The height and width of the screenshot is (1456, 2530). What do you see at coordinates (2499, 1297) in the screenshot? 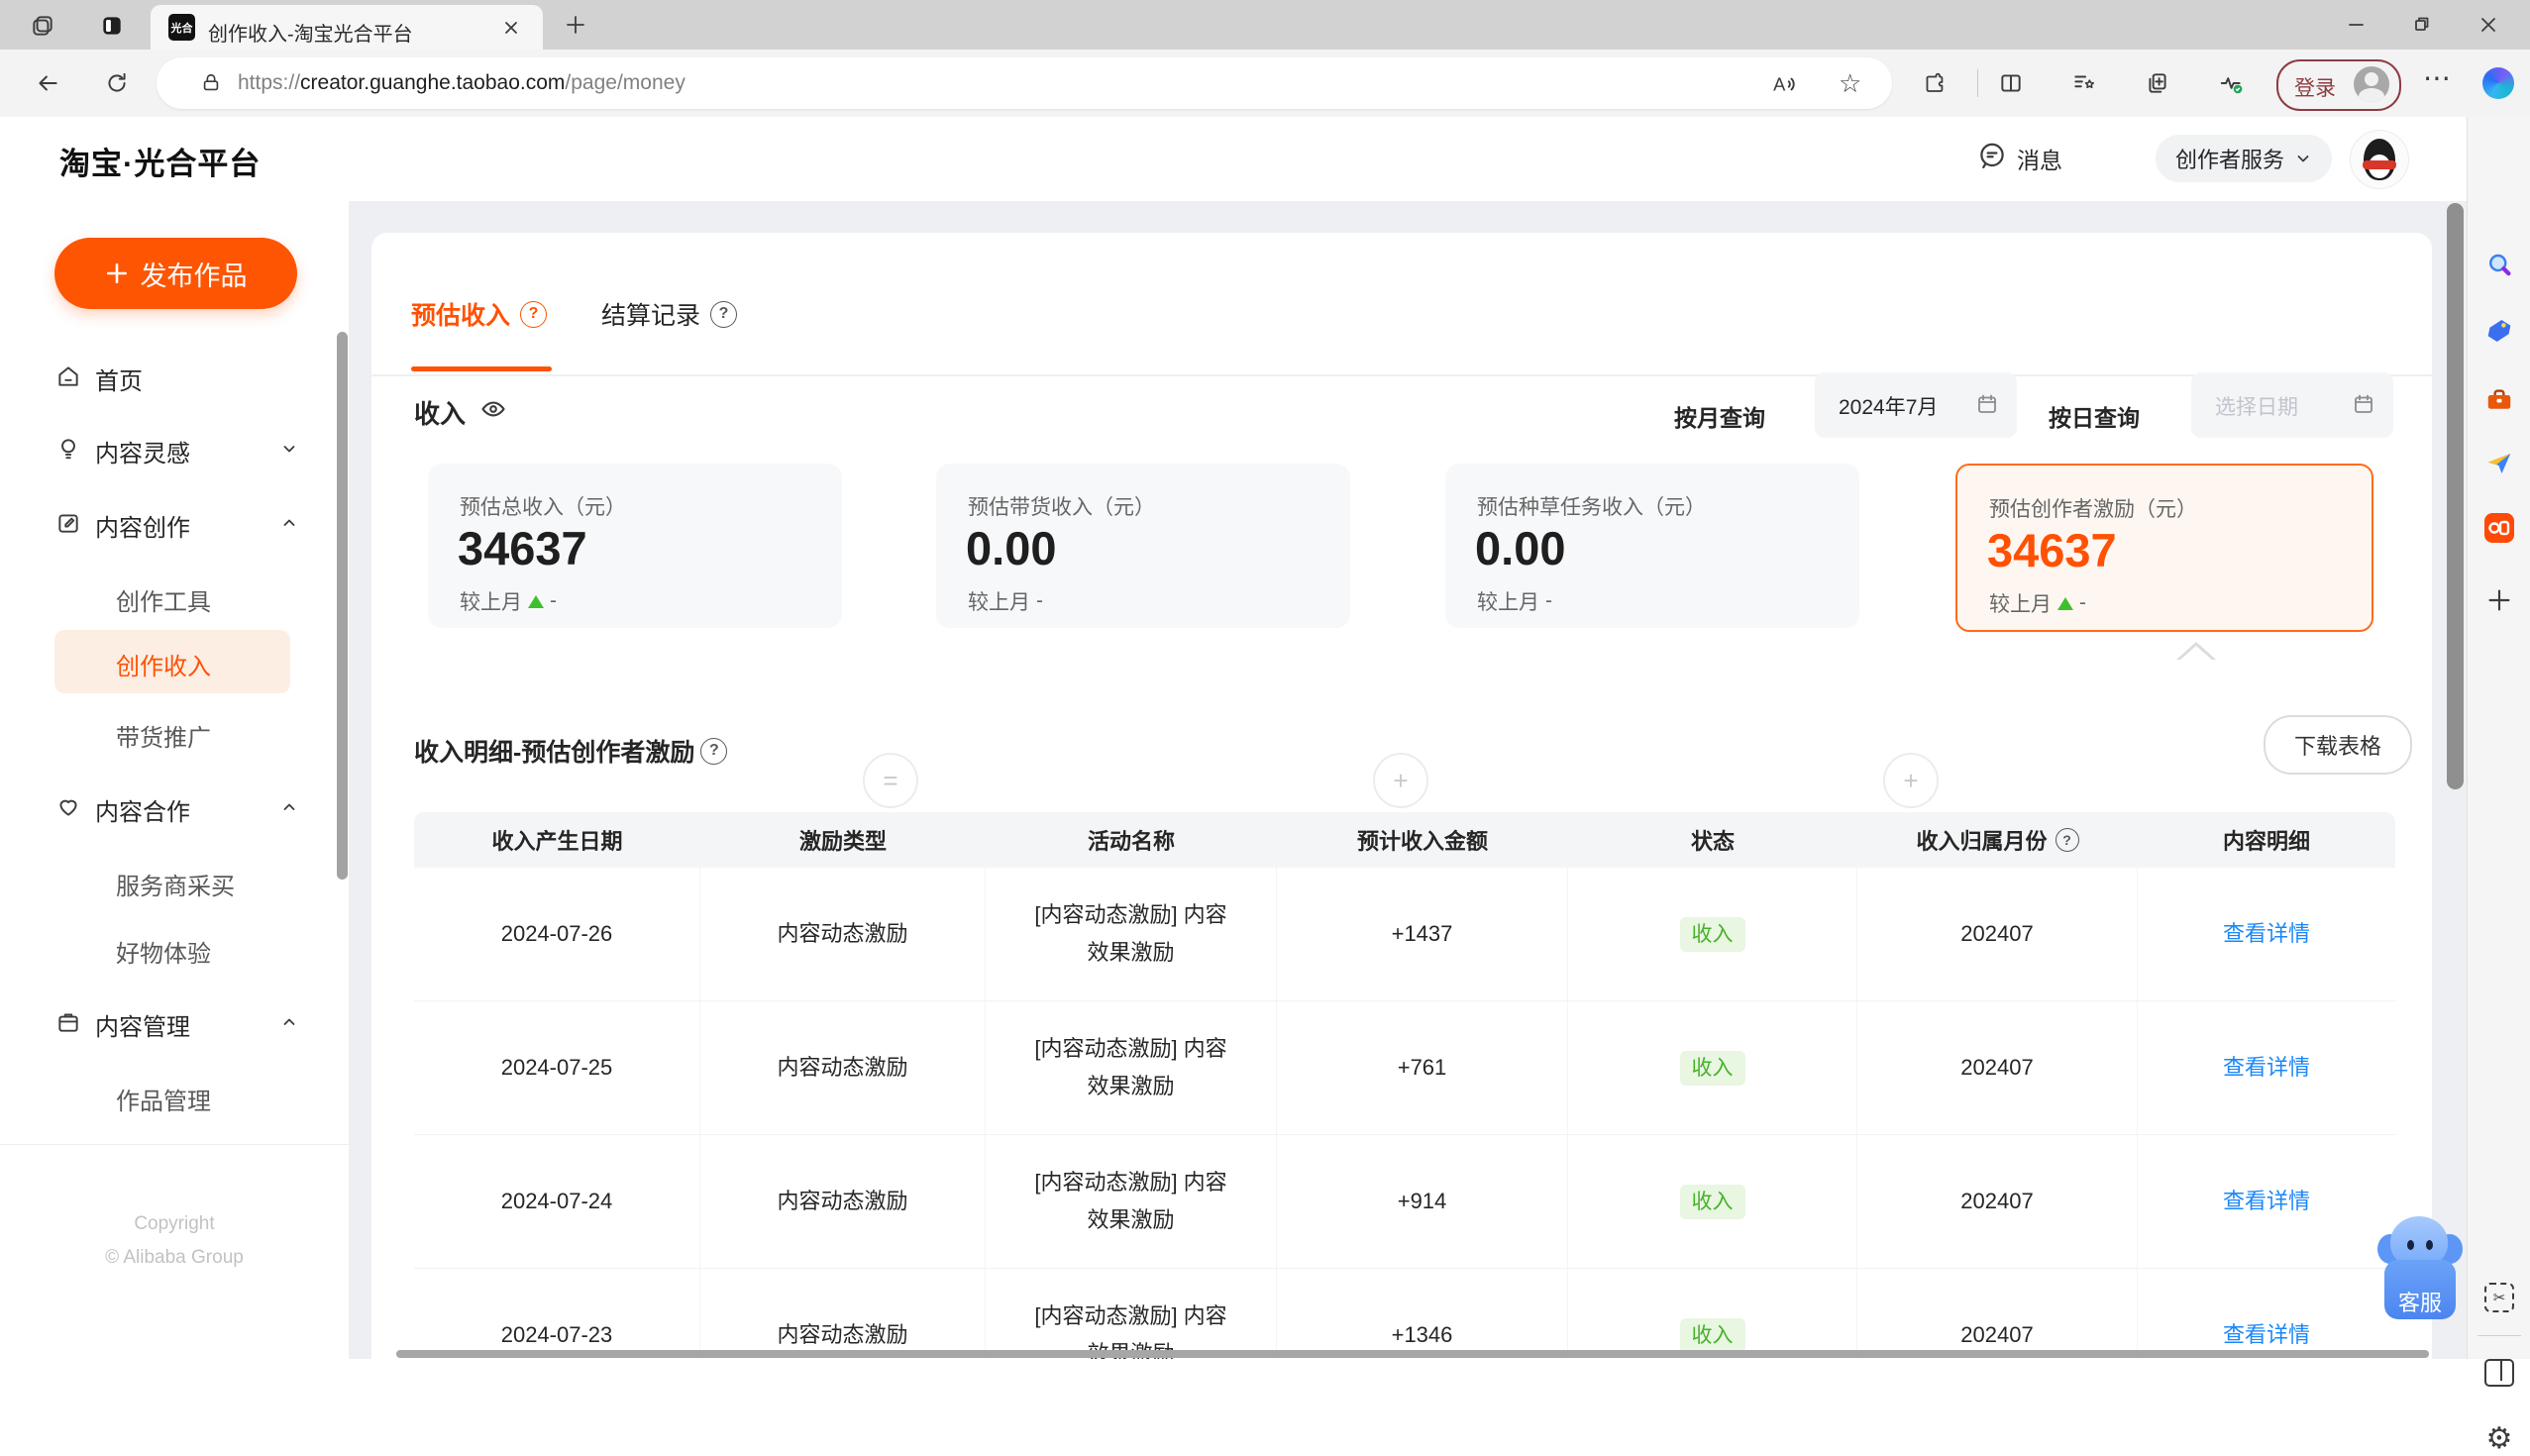
I see `screenshot-icon: ✂` at bounding box center [2499, 1297].